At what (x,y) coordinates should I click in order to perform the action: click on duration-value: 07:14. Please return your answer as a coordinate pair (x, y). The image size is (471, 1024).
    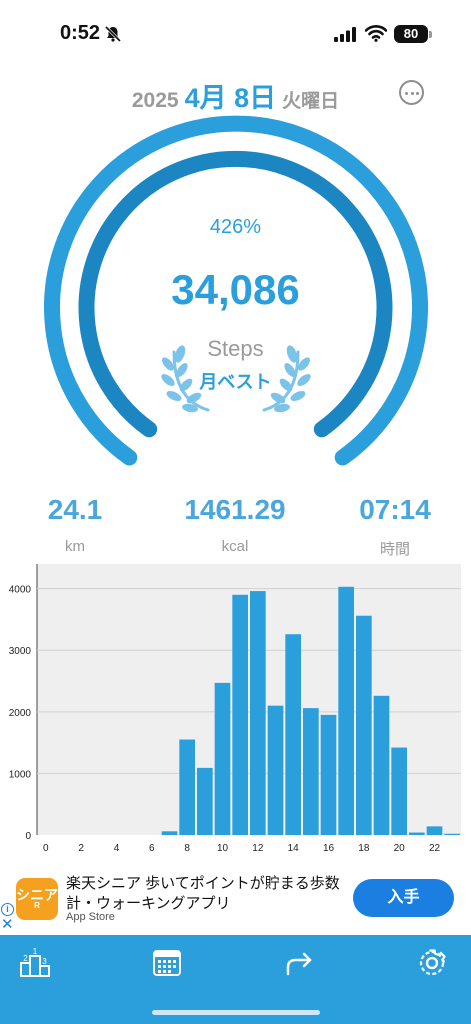
    Looking at the image, I should click on (395, 509).